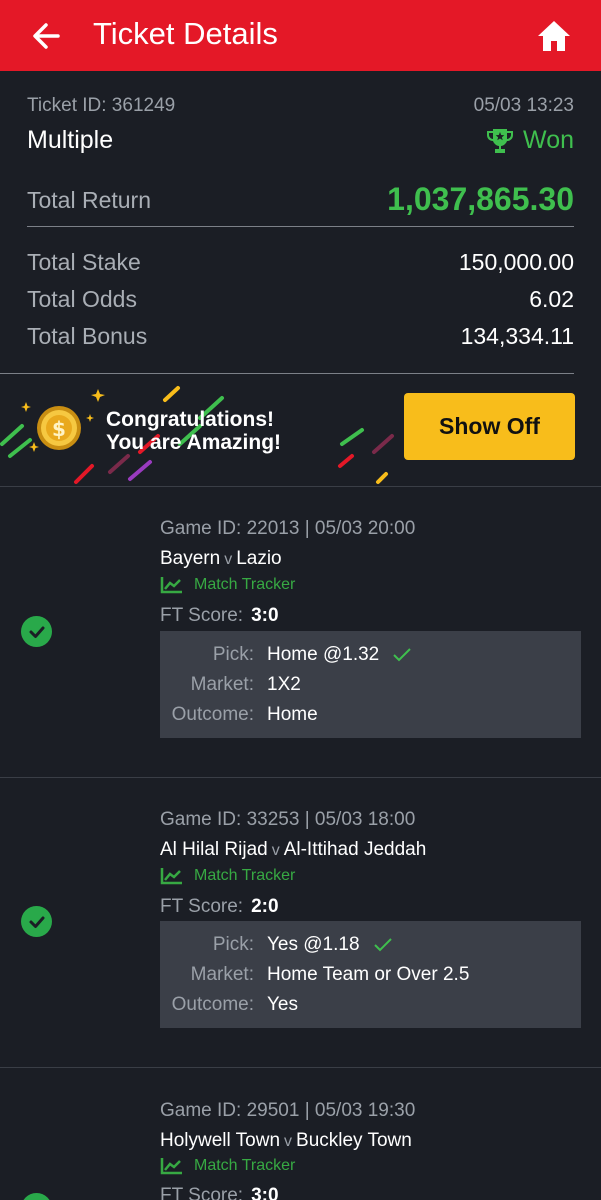 The height and width of the screenshot is (1200, 601). I want to click on total-stake-value: 150,000.00, so click(516, 262).